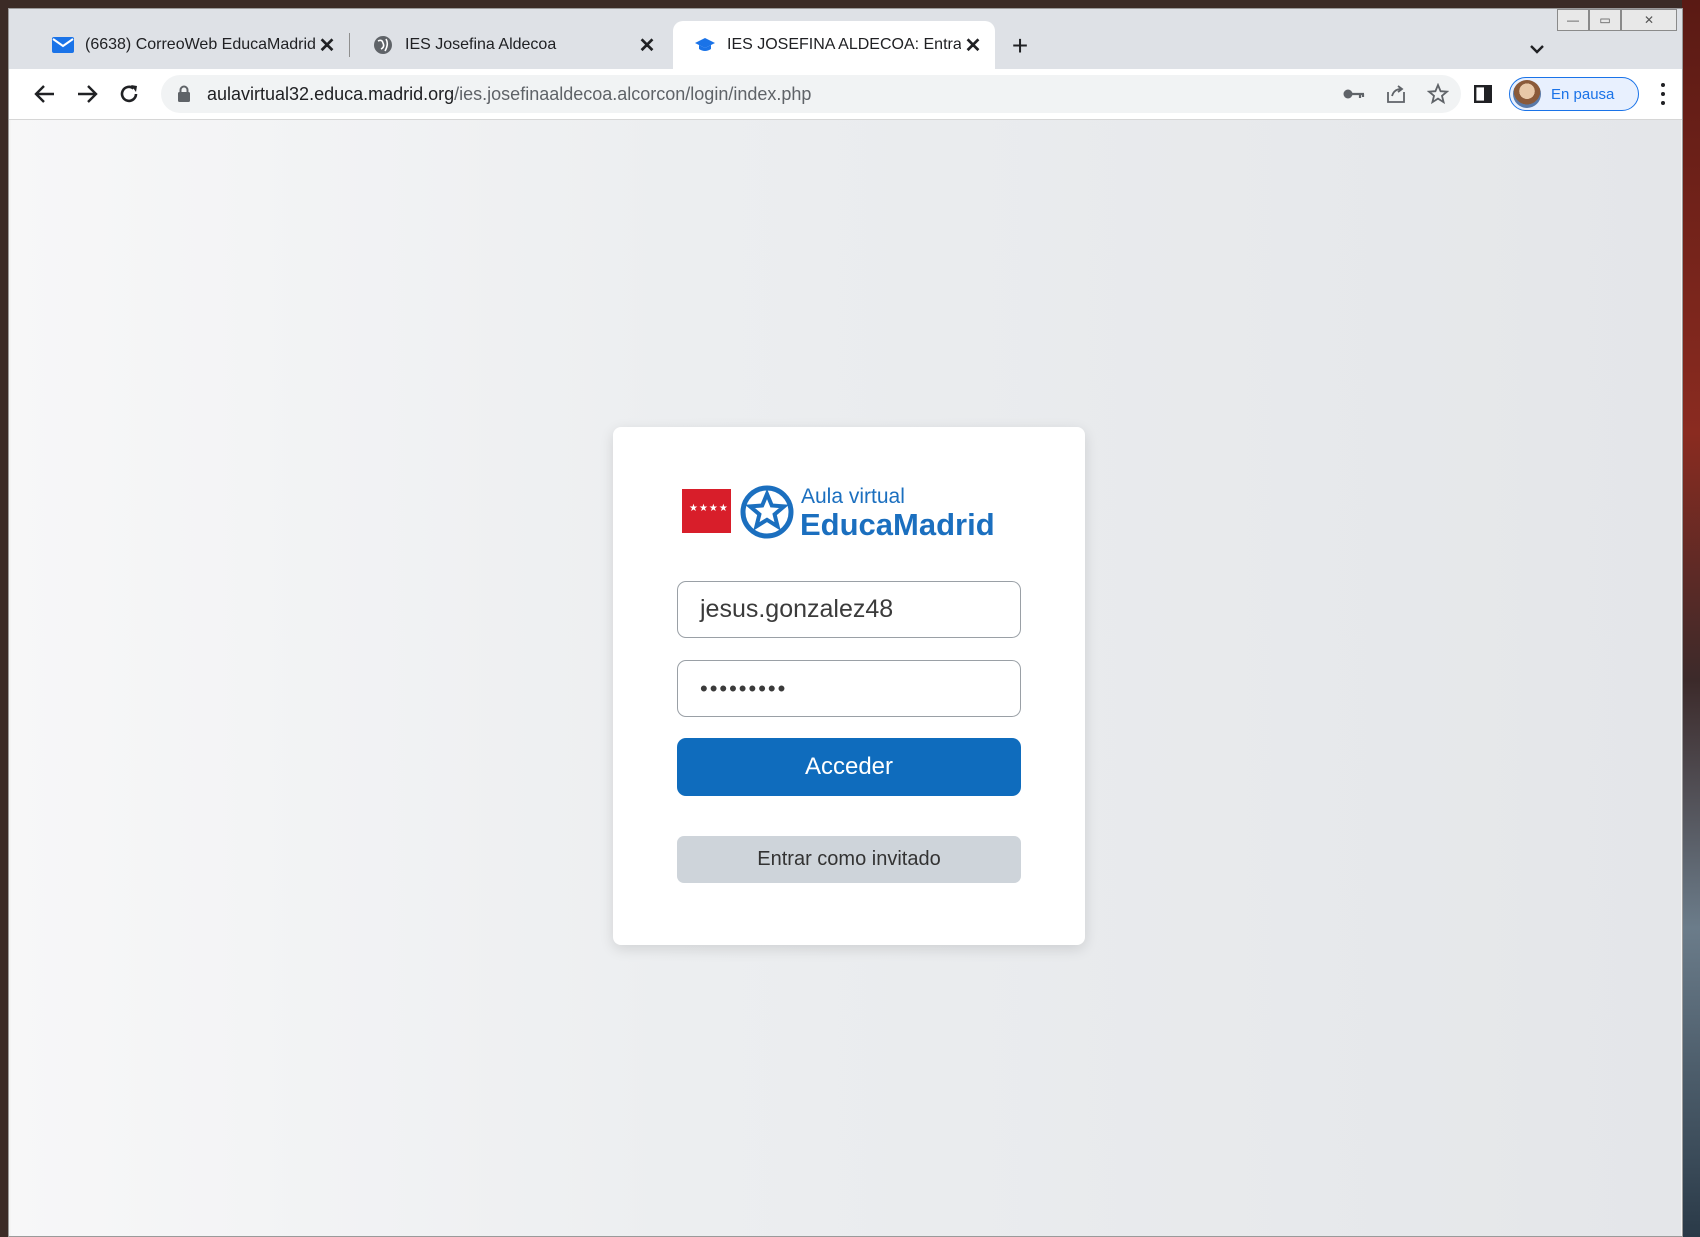  What do you see at coordinates (706, 511) in the screenshot?
I see `comunidad-madrid-flag-icon: ★★★★` at bounding box center [706, 511].